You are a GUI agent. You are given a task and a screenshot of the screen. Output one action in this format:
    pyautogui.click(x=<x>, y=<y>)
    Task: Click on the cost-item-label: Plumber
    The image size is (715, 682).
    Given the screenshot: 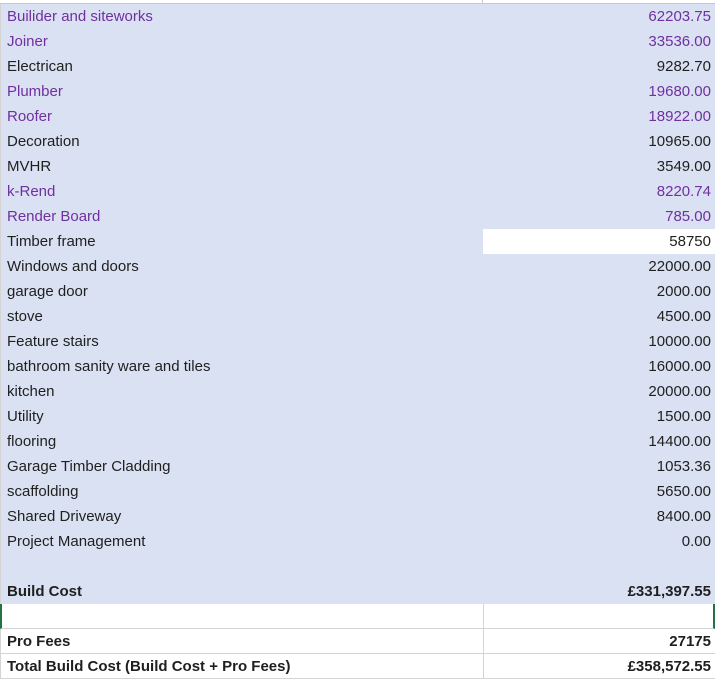 What is the action you would take?
    pyautogui.click(x=241, y=91)
    